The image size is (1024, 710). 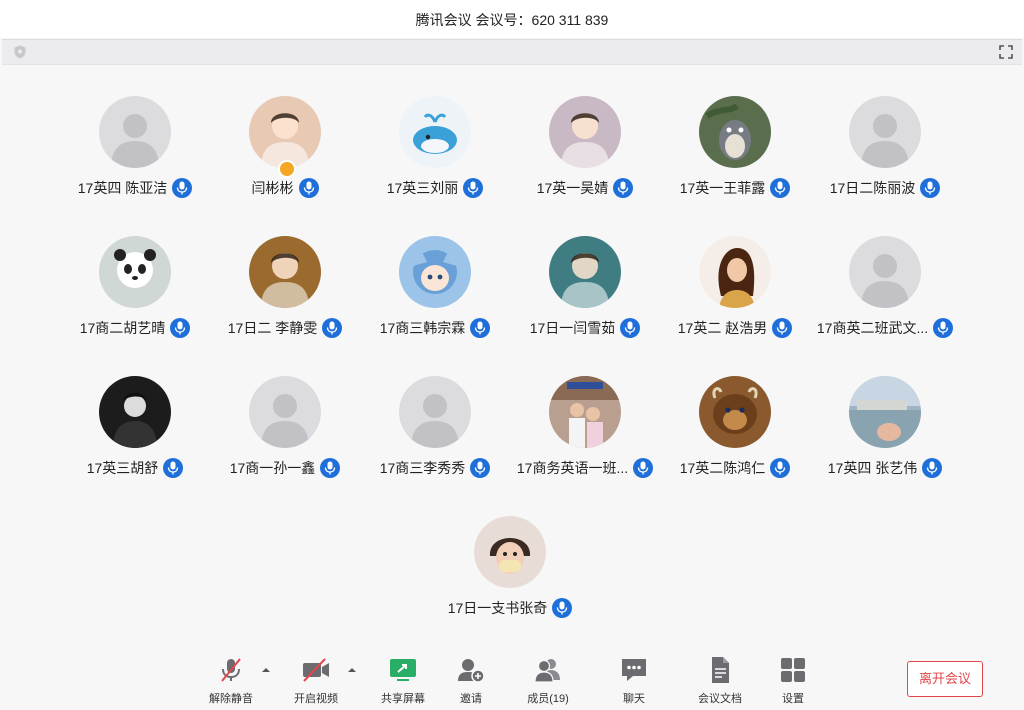 I want to click on participant-name: 17英三胡舒, so click(x=122, y=468).